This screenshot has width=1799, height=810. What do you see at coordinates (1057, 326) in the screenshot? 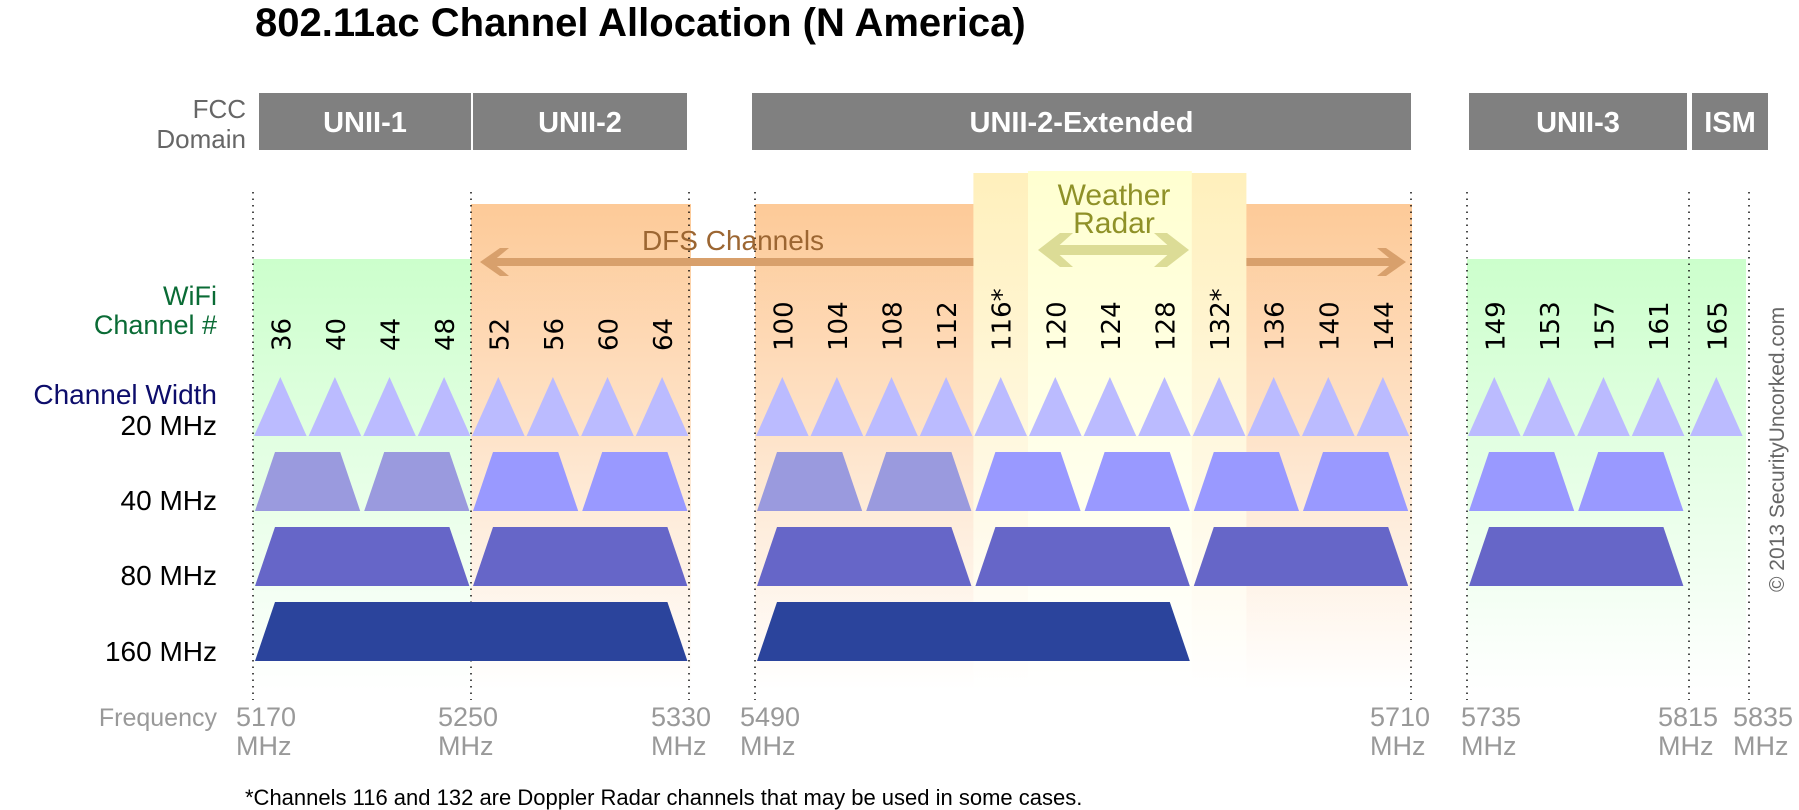
I see `channel-number: 120` at bounding box center [1057, 326].